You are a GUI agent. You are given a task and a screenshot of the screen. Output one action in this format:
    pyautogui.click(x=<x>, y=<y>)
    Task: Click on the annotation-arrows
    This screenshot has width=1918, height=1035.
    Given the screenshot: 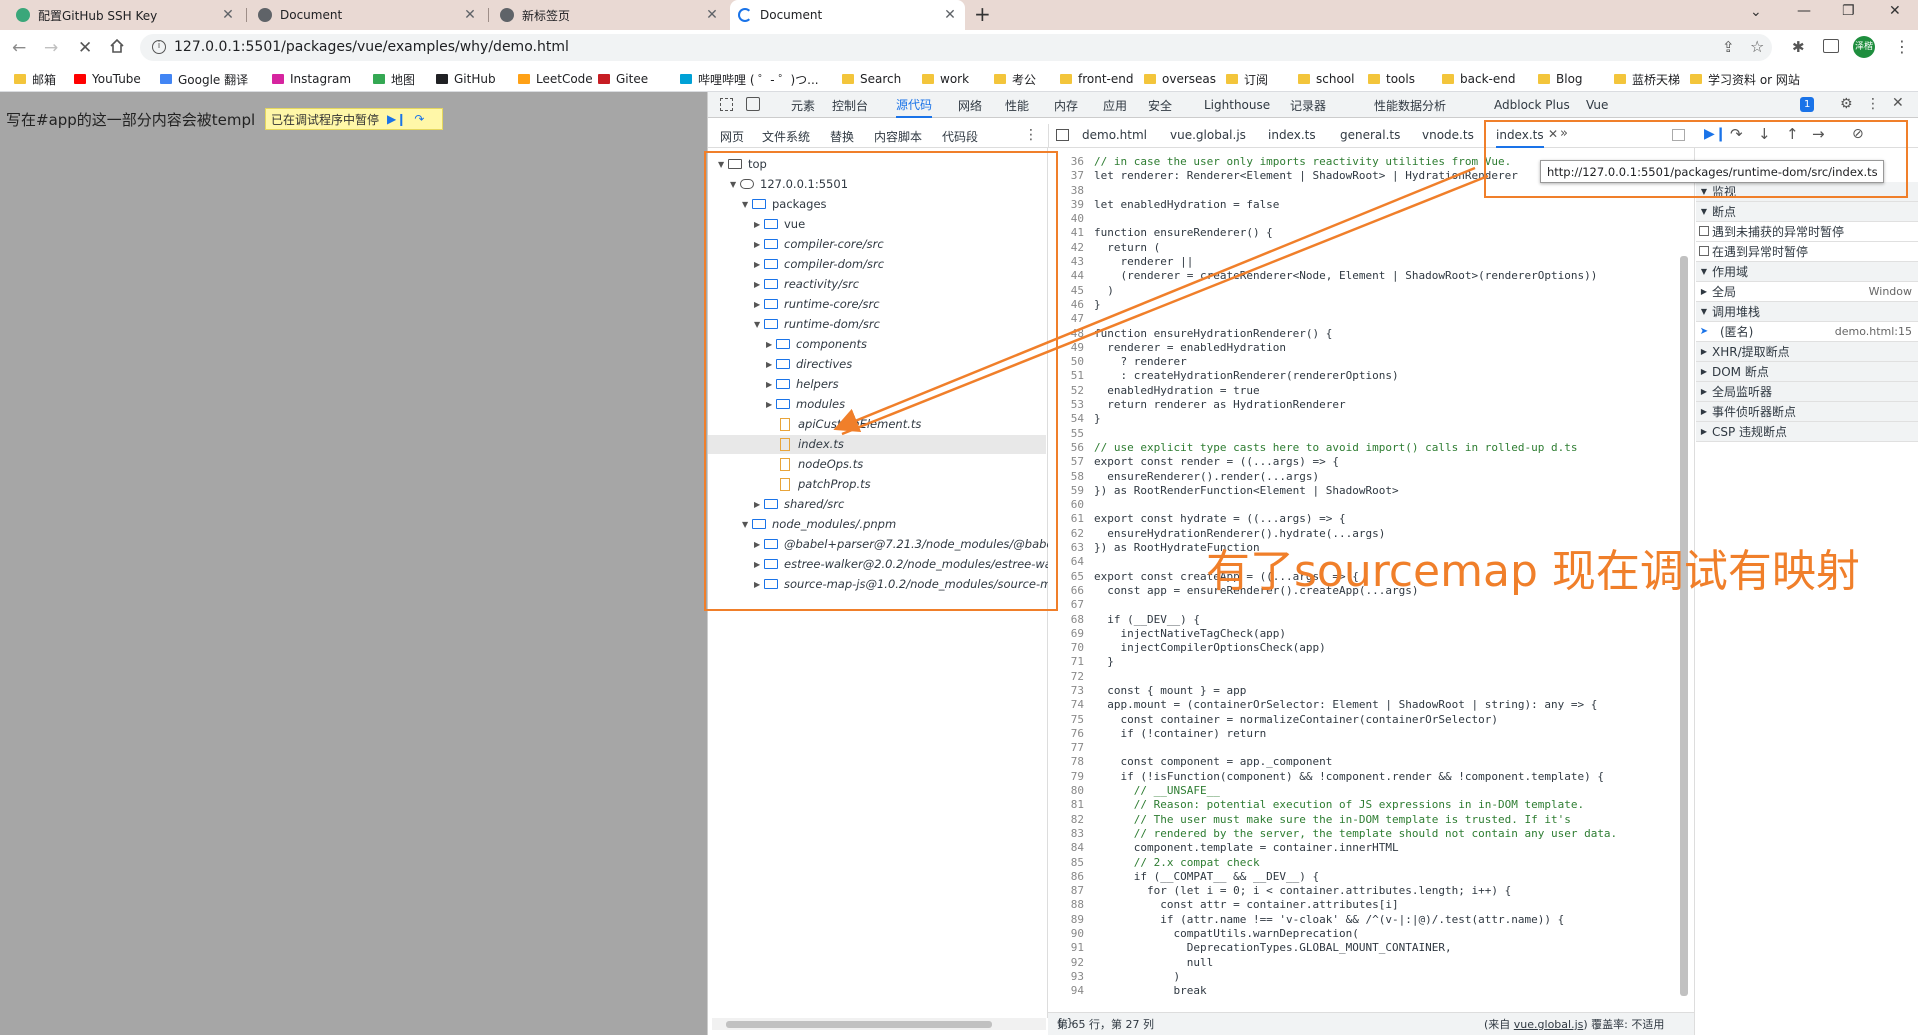 What is the action you would take?
    pyautogui.click(x=1161, y=301)
    